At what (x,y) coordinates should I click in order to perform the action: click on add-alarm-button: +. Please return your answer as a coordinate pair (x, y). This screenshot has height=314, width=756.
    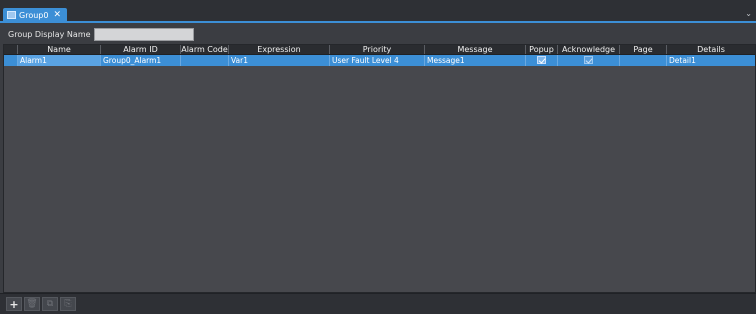
    Looking at the image, I should click on (14, 304).